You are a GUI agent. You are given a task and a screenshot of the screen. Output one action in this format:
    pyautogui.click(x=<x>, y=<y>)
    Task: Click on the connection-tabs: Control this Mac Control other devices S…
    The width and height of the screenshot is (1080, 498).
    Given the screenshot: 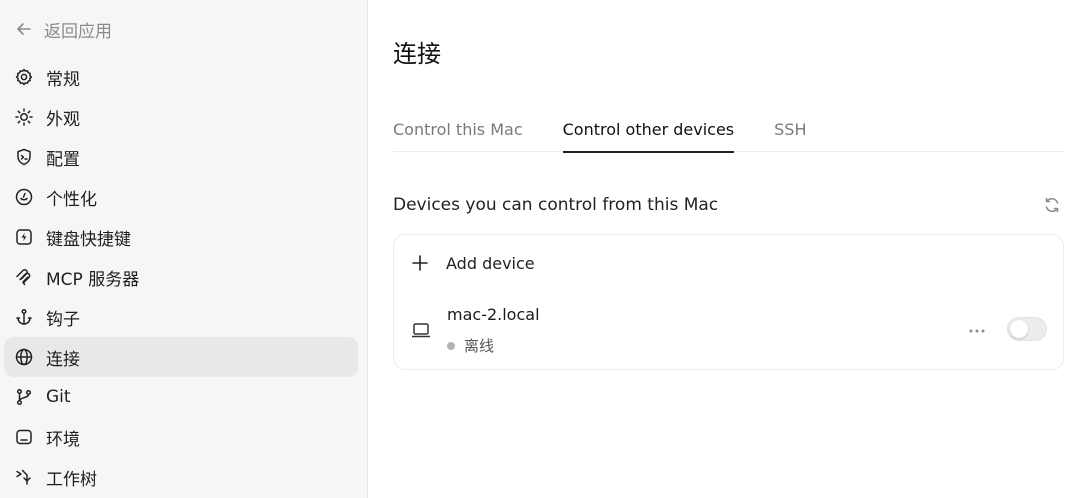 What is the action you would take?
    pyautogui.click(x=728, y=132)
    